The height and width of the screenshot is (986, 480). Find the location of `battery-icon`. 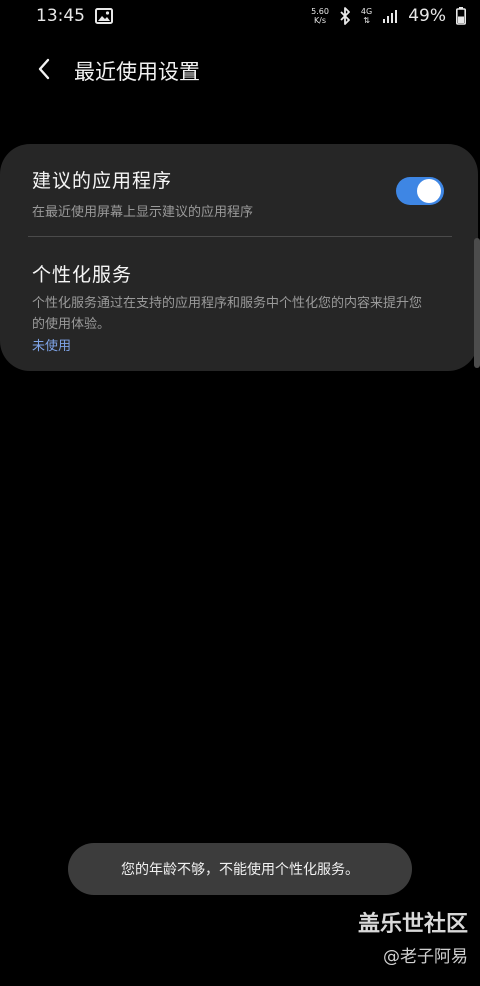

battery-icon is located at coordinates (461, 16).